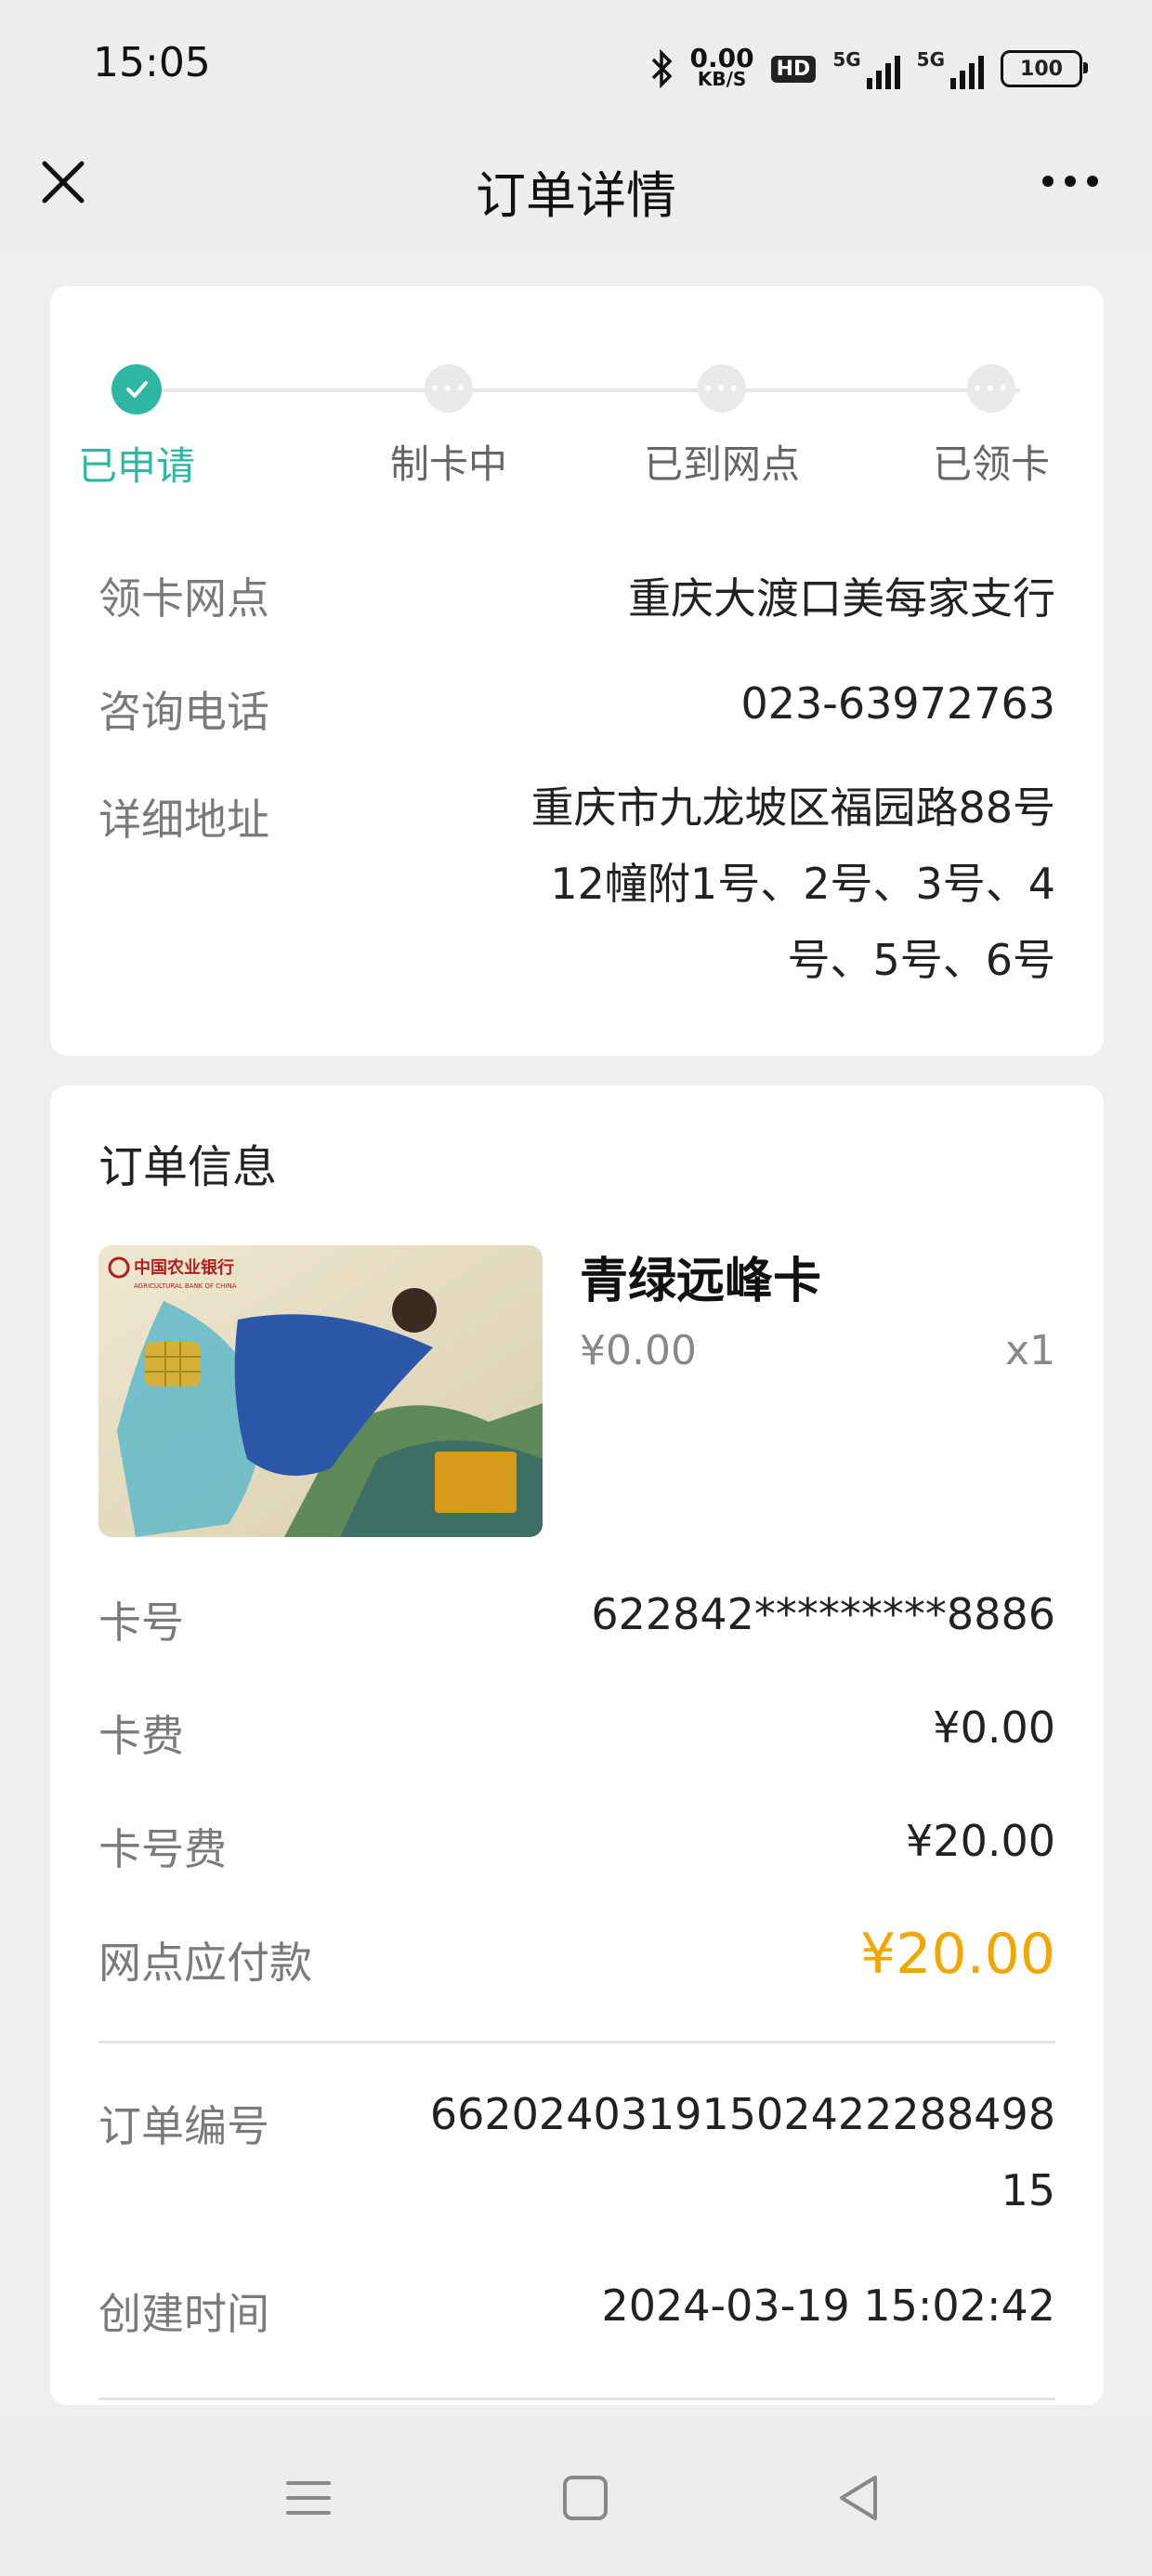 Image resolution: width=1152 pixels, height=2576 pixels. What do you see at coordinates (721, 58) in the screenshot?
I see `net-speed-value: 0.00` at bounding box center [721, 58].